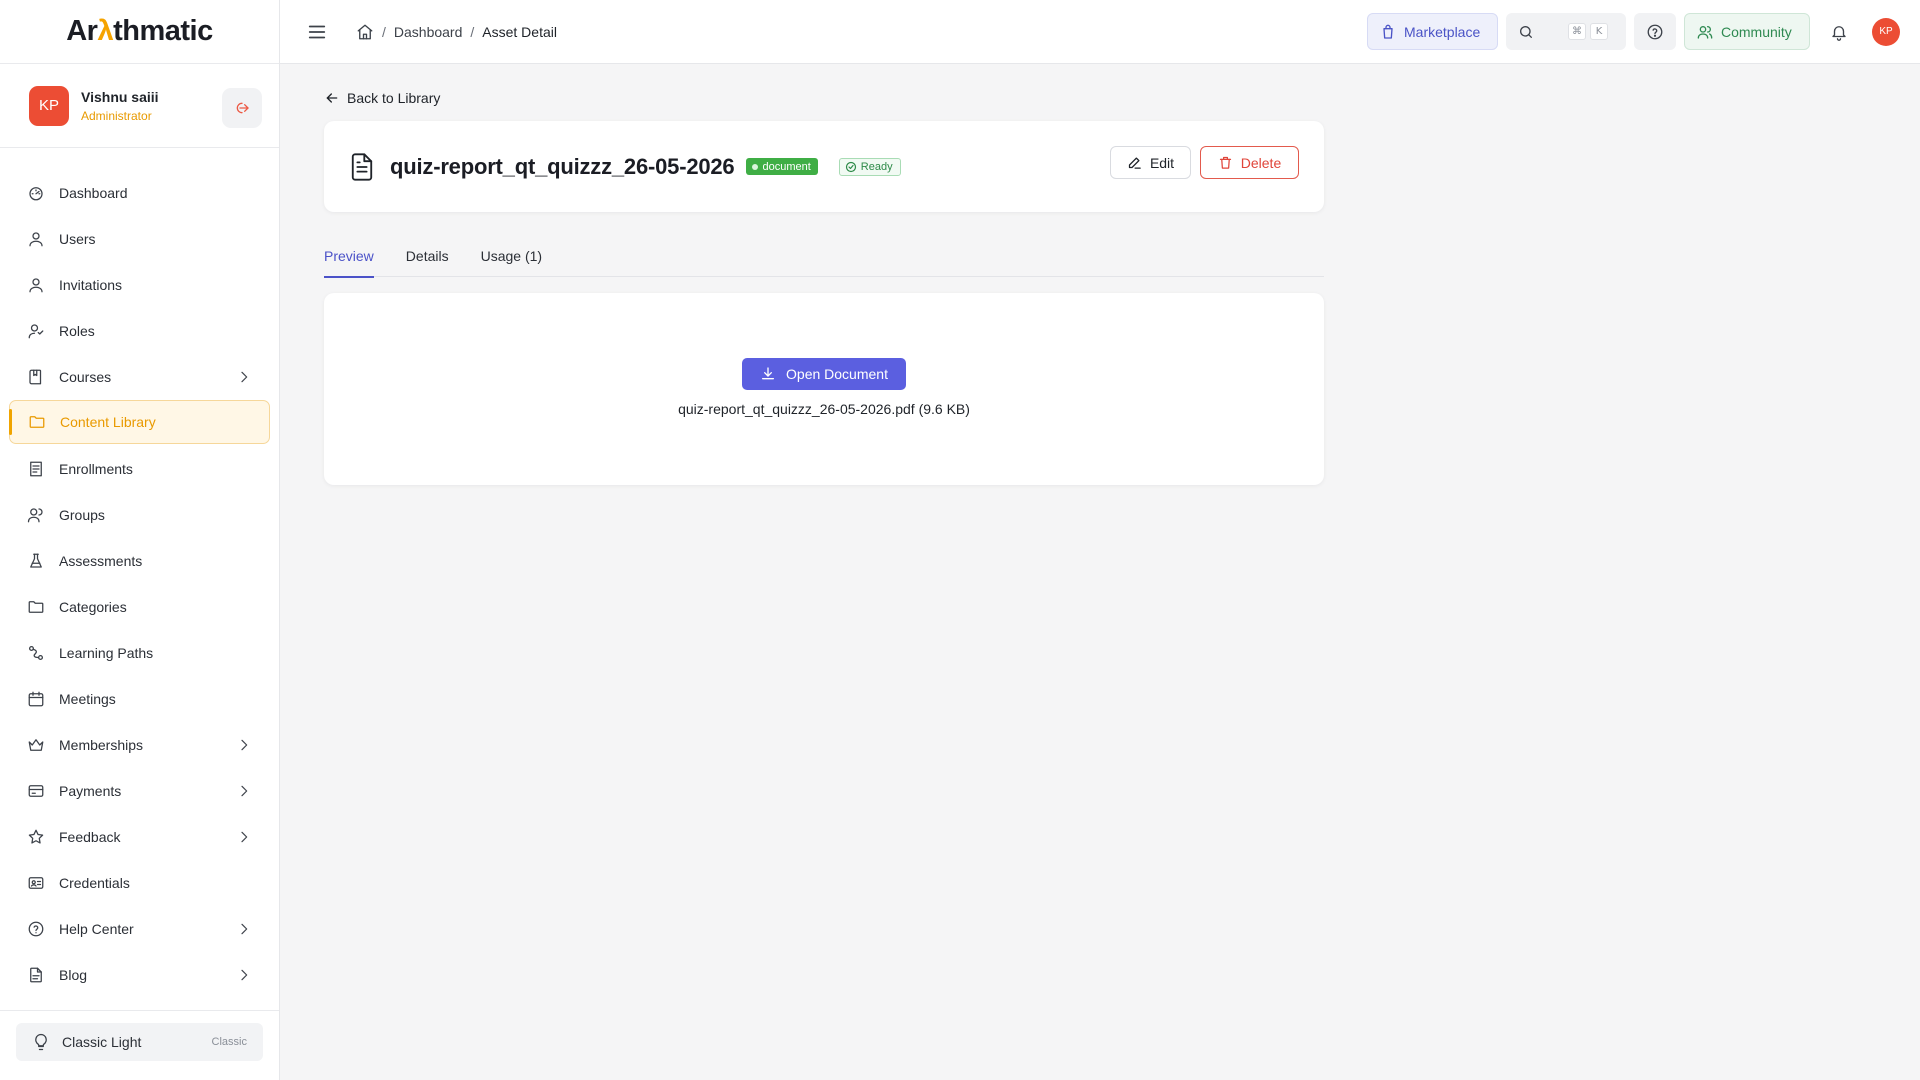 This screenshot has height=1080, width=1920. I want to click on open-document-button: Open Document, so click(824, 374).